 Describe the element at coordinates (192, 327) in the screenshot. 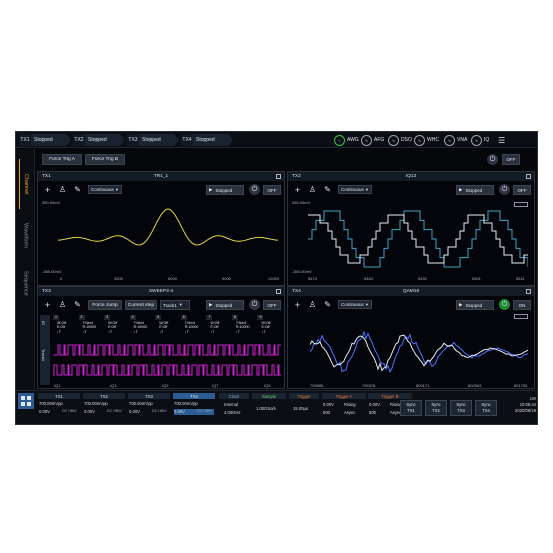

I see `sequence-step: 6 T:Next R:10000 ↓T` at that location.